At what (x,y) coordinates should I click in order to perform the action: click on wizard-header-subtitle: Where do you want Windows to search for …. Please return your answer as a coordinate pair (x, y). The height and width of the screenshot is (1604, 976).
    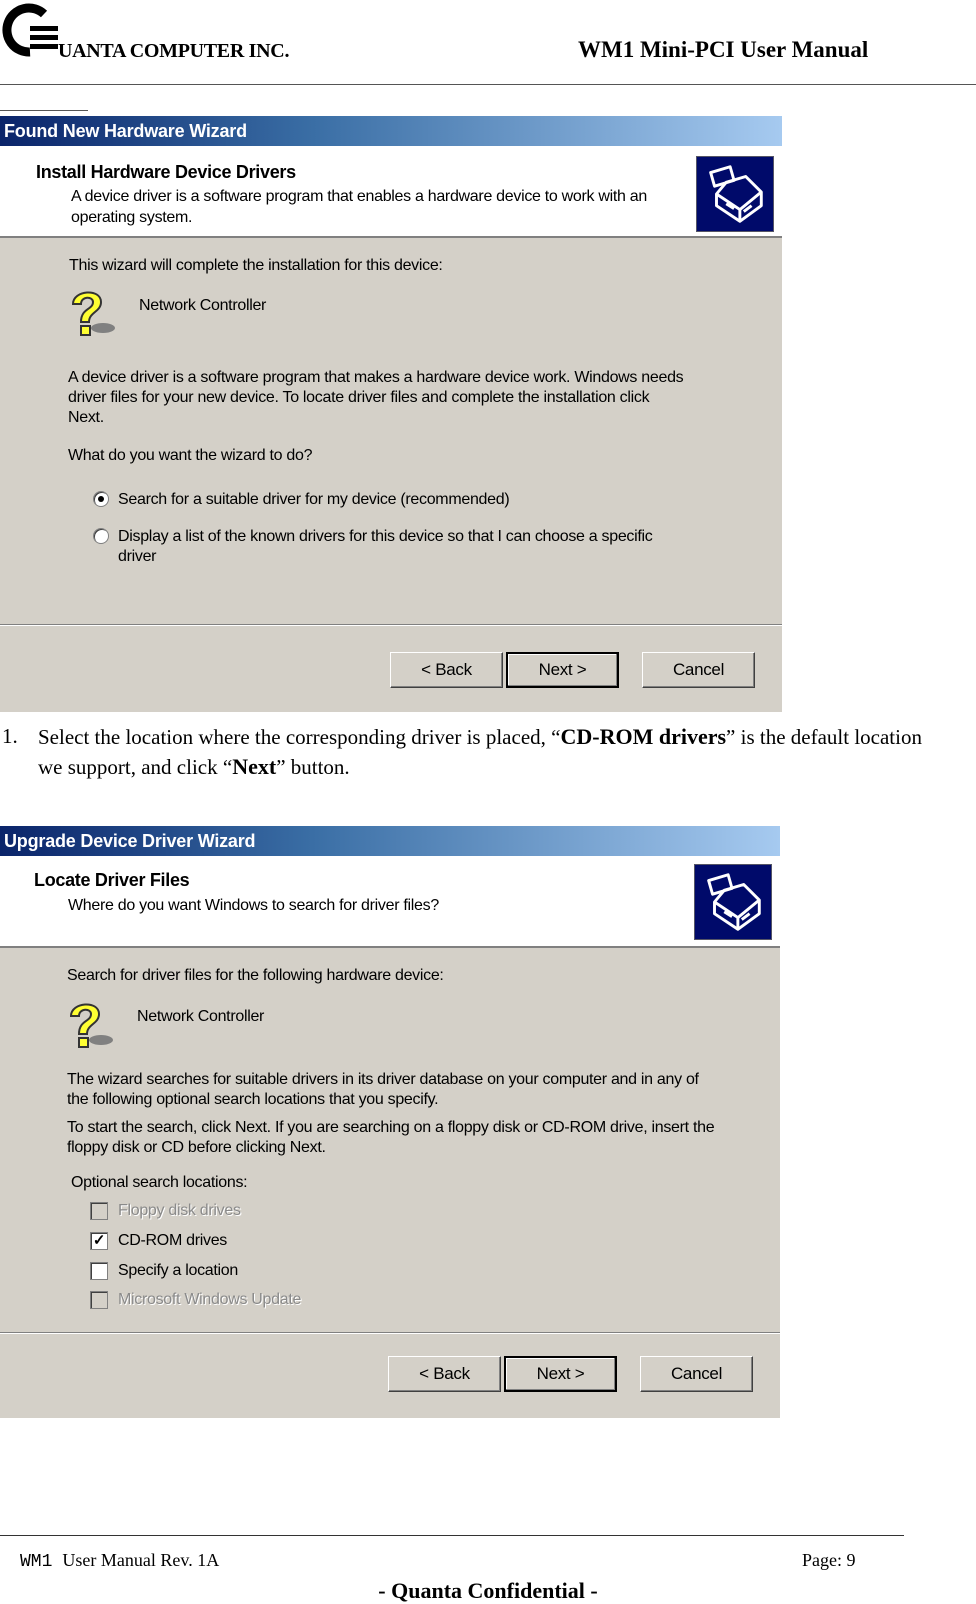
    Looking at the image, I should click on (253, 905).